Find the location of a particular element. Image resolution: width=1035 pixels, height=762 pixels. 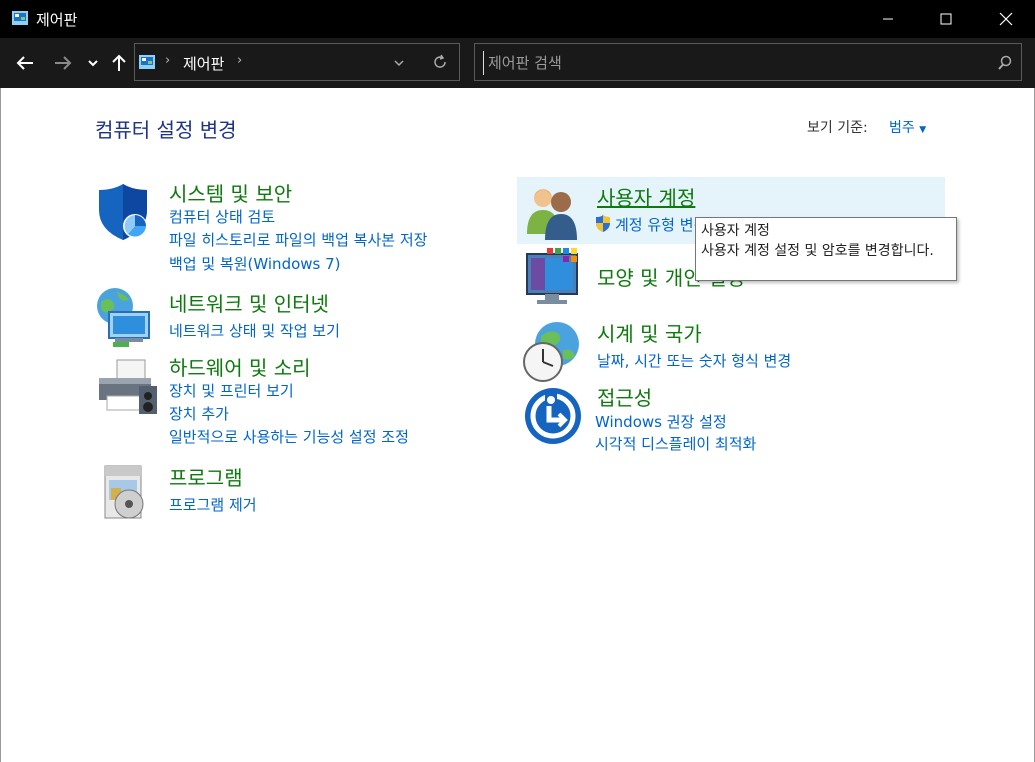

clock-globe-icon is located at coordinates (553, 352).